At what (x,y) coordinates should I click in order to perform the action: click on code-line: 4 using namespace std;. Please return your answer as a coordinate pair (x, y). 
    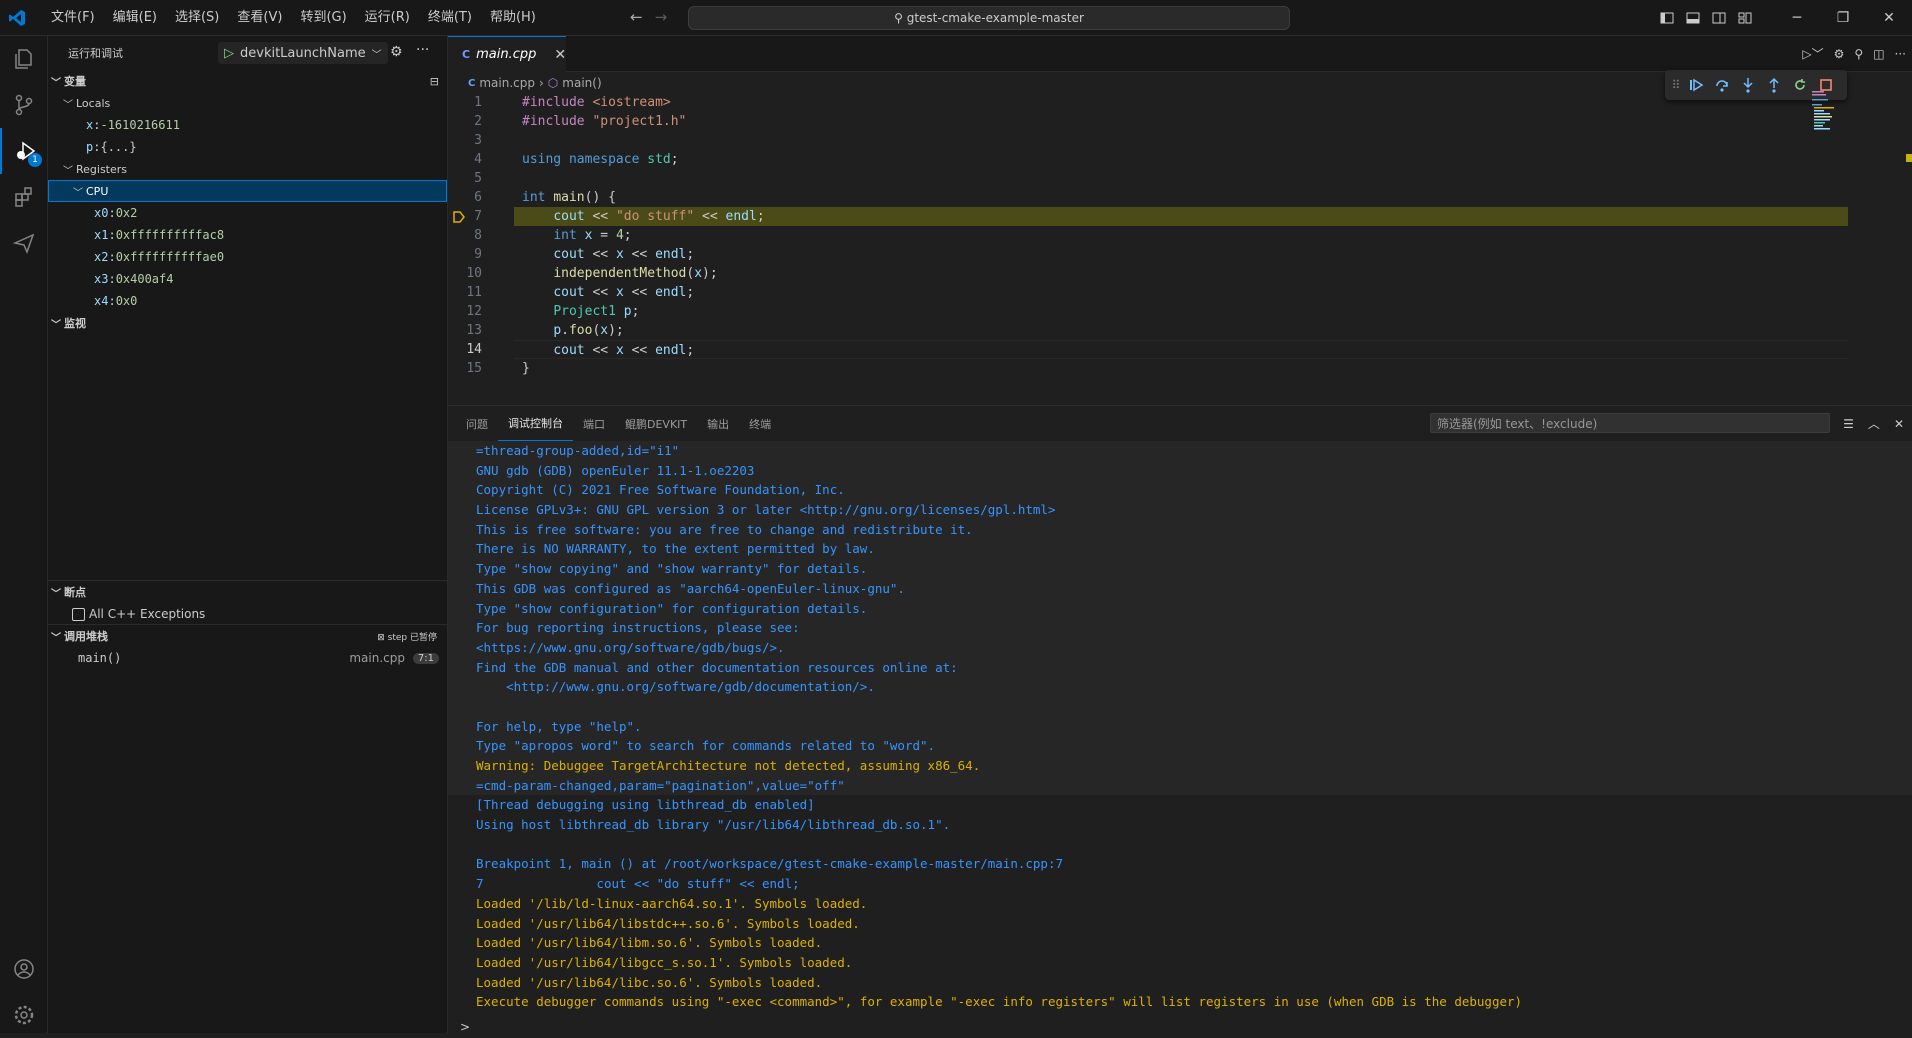
    Looking at the image, I should click on (1148, 159).